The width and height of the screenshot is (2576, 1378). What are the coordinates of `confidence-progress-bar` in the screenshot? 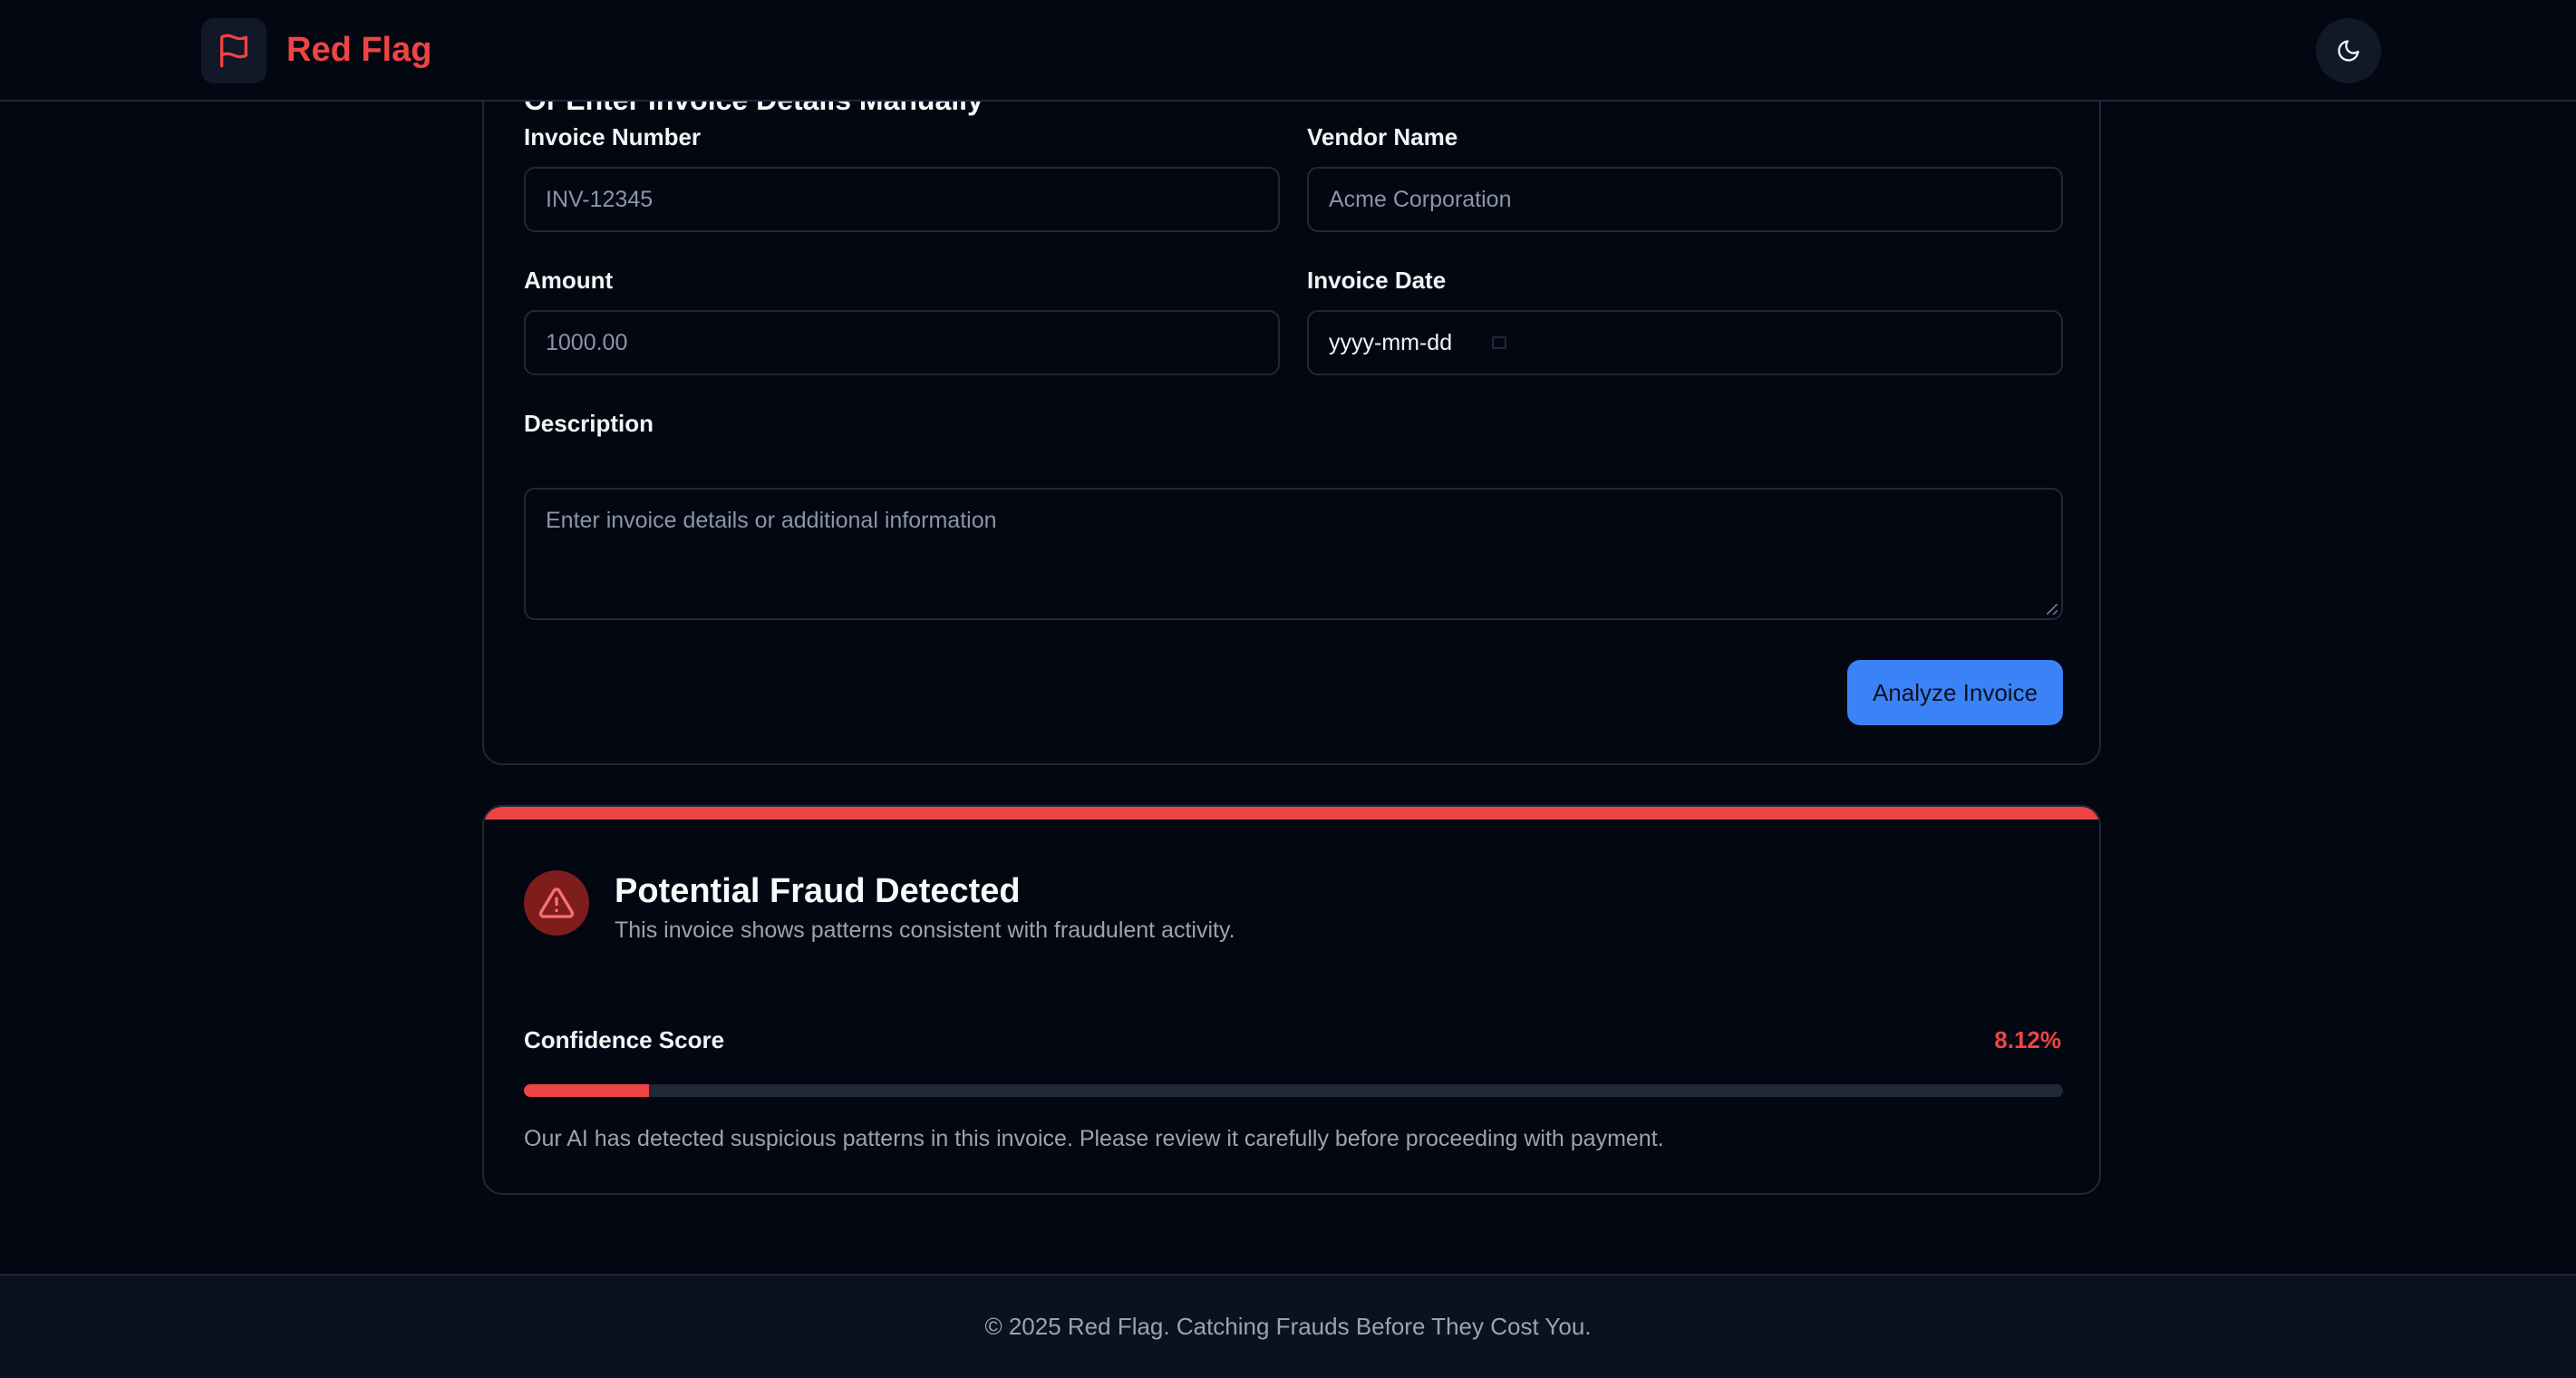 It's located at (1293, 1090).